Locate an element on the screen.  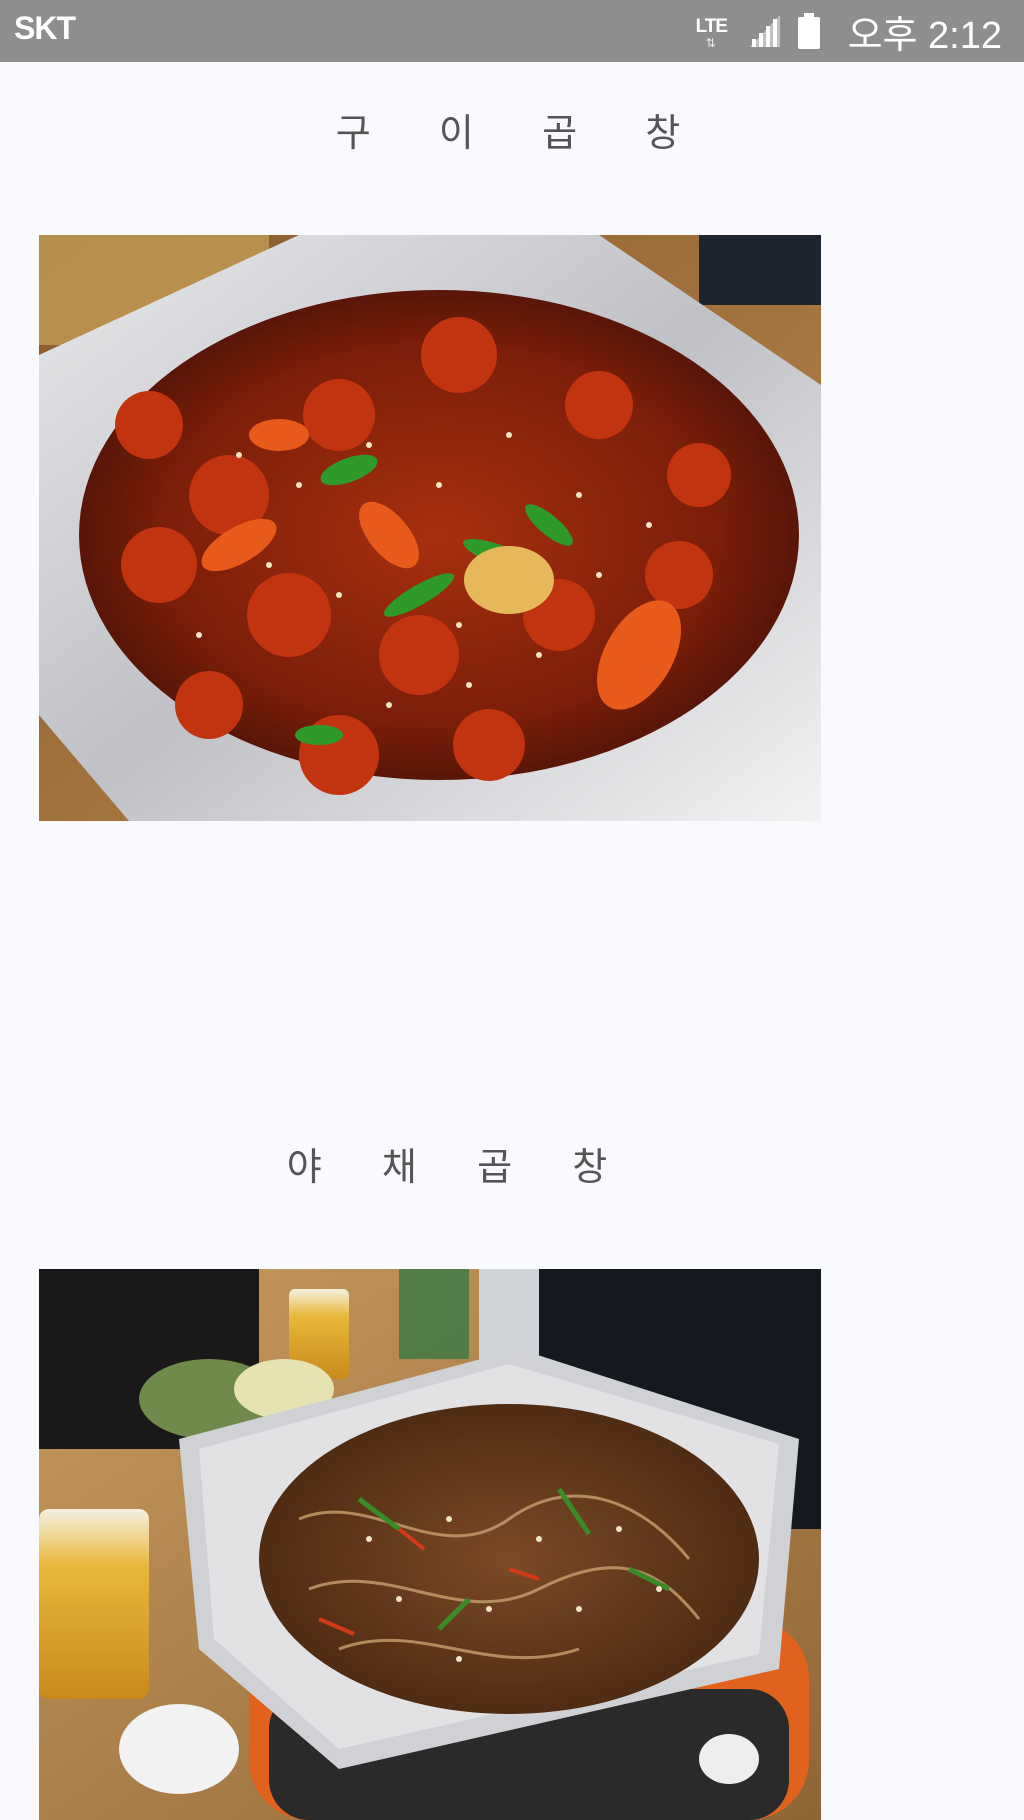
battery-icon is located at coordinates (808, 31).